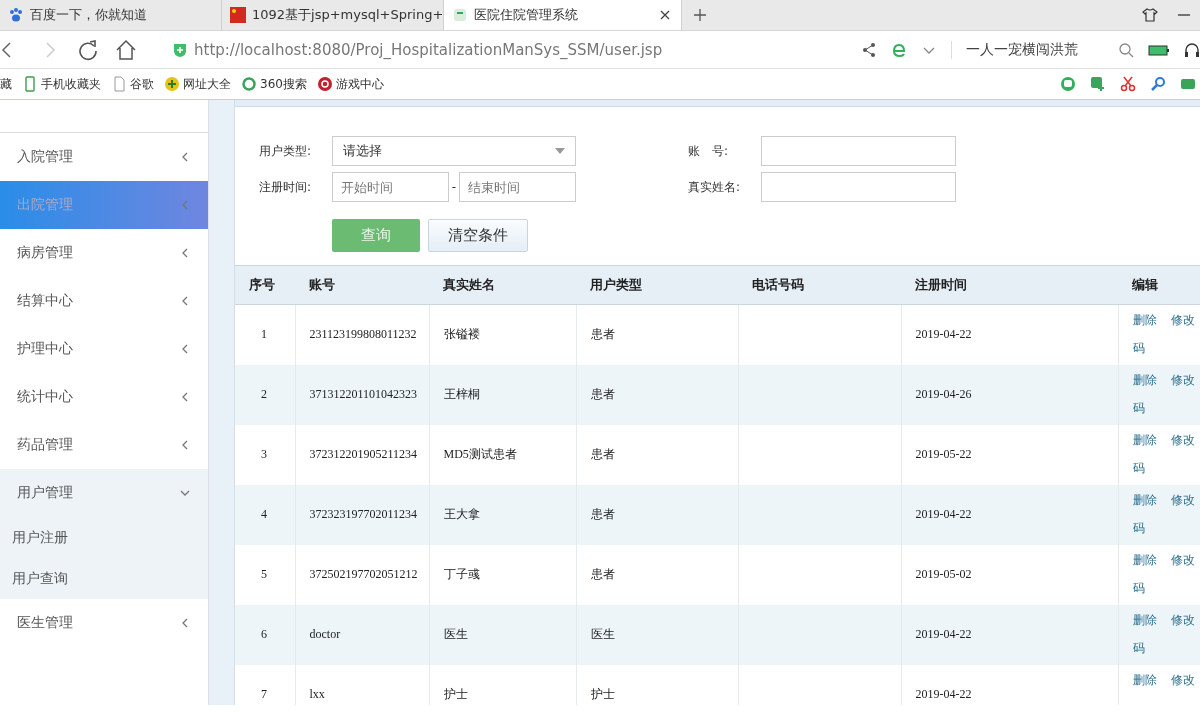  I want to click on table-cell: 2, so click(264, 394).